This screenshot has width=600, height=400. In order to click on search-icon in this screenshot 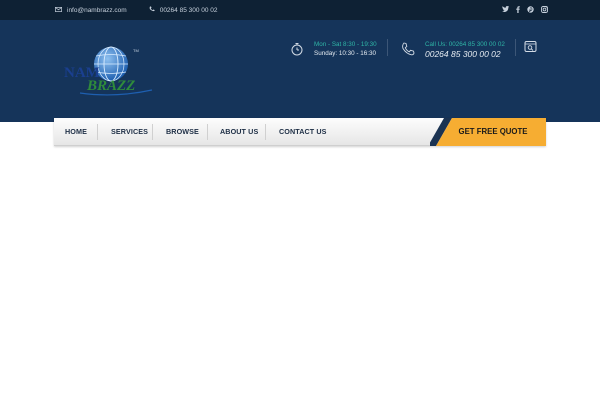, I will do `click(530, 49)`.